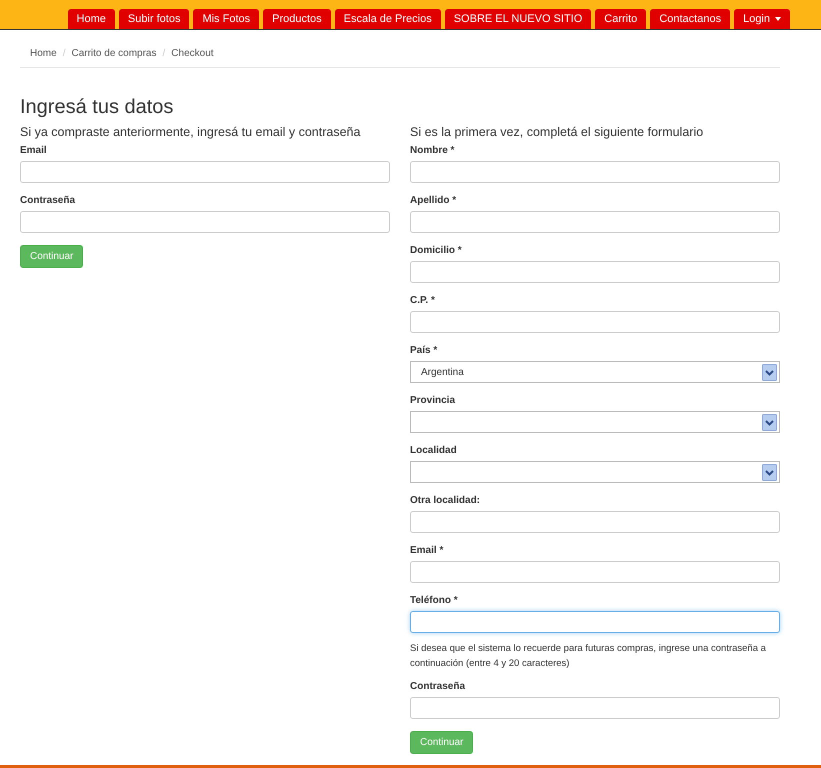 The image size is (821, 768). What do you see at coordinates (190, 132) in the screenshot?
I see `section-heading: Si ya compraste anteriormente, ingresá tu email y contraseña` at bounding box center [190, 132].